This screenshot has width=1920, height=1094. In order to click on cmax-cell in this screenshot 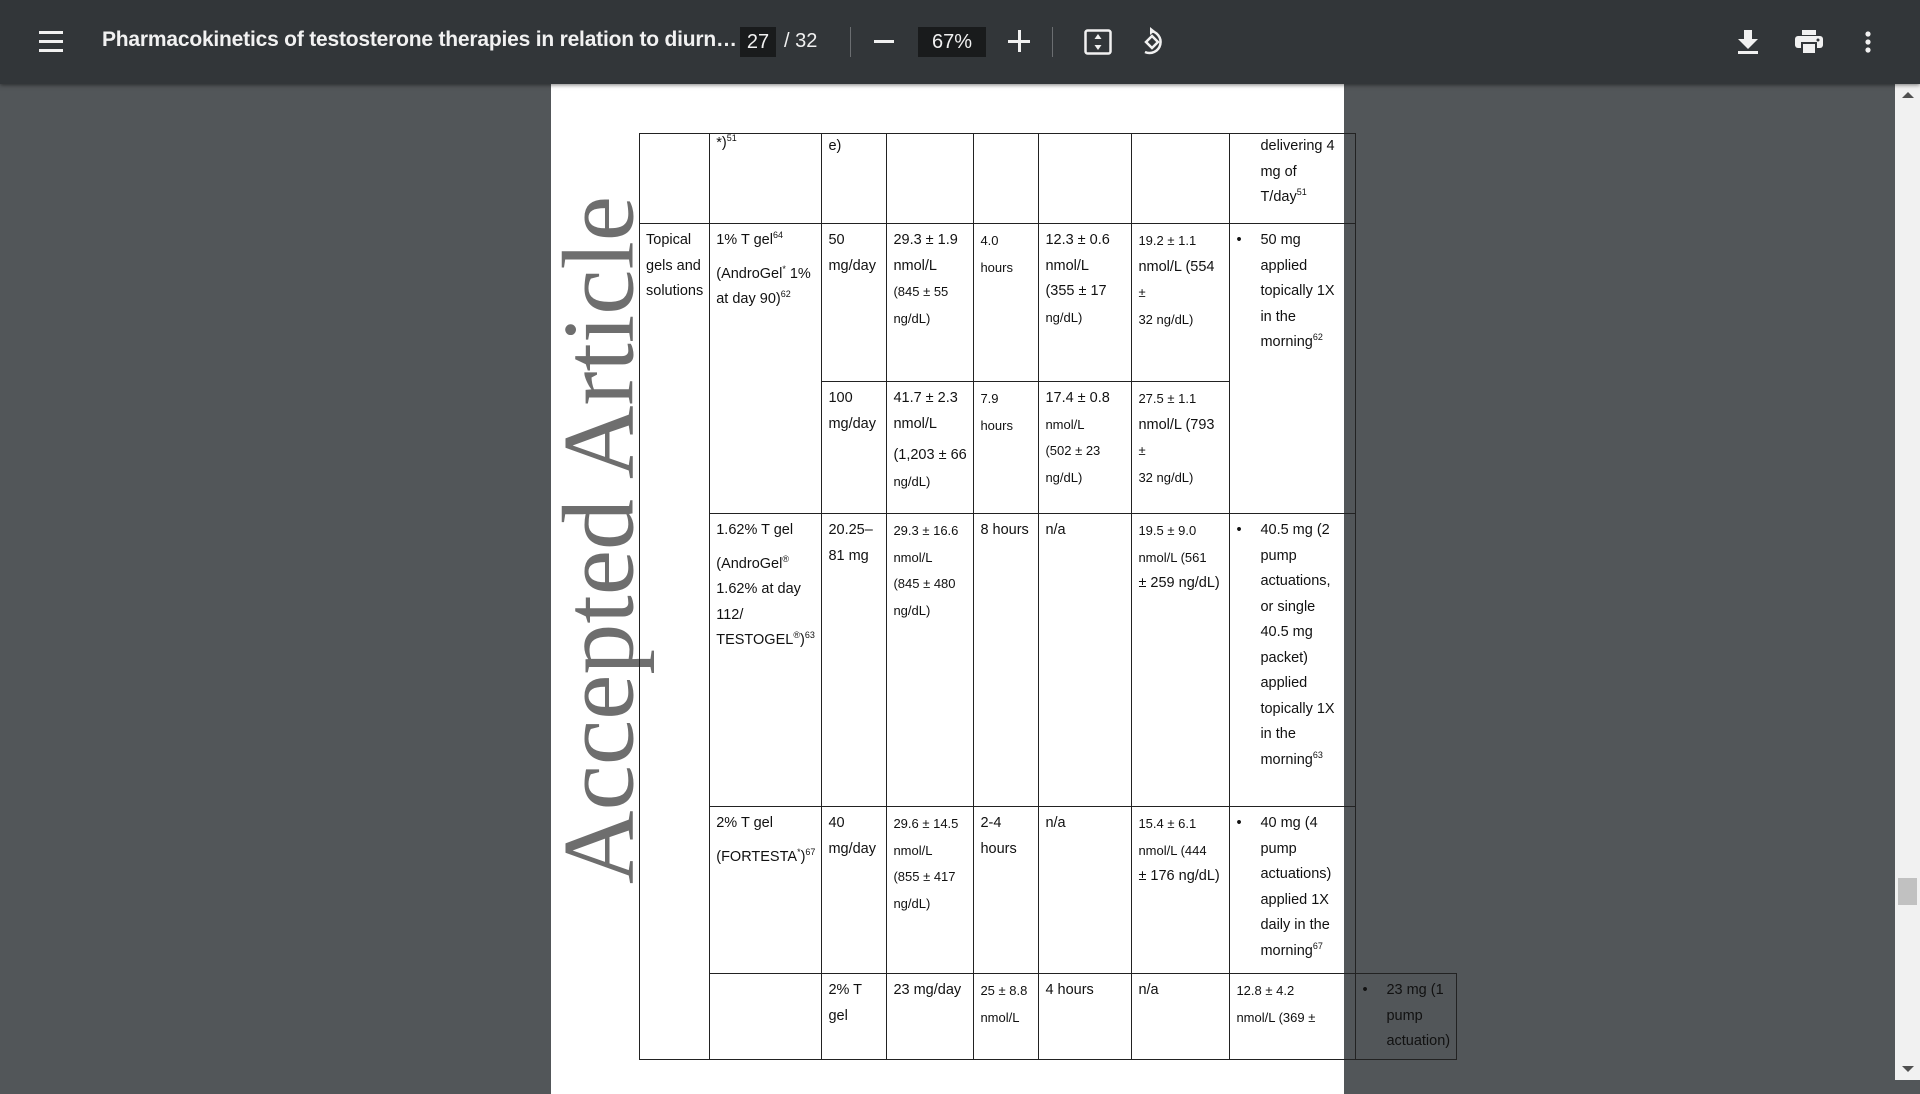, I will do `click(930, 178)`.